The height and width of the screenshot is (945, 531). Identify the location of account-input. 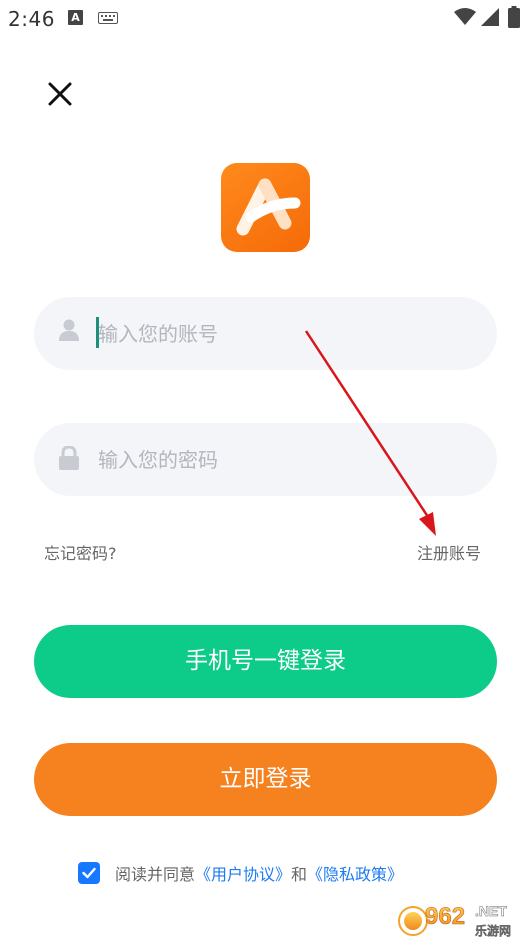
(288, 333).